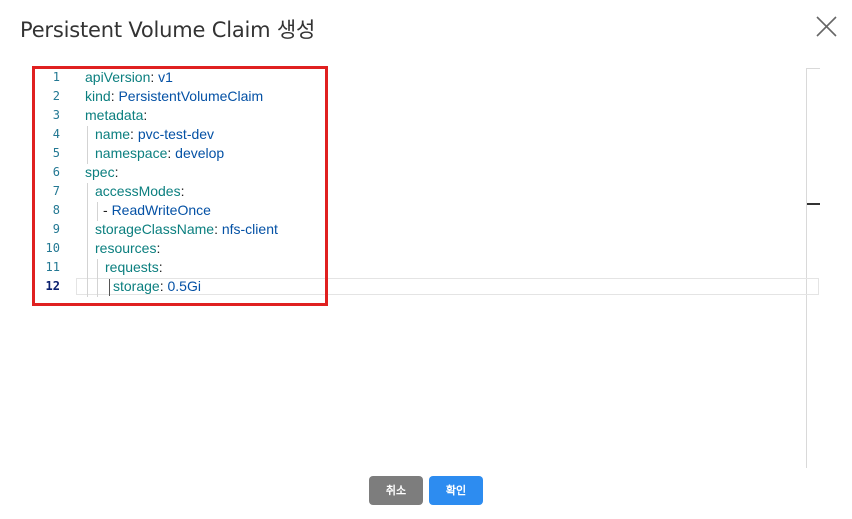 This screenshot has width=852, height=519. Describe the element at coordinates (456, 490) in the screenshot. I see `confirm-button: 확인` at that location.